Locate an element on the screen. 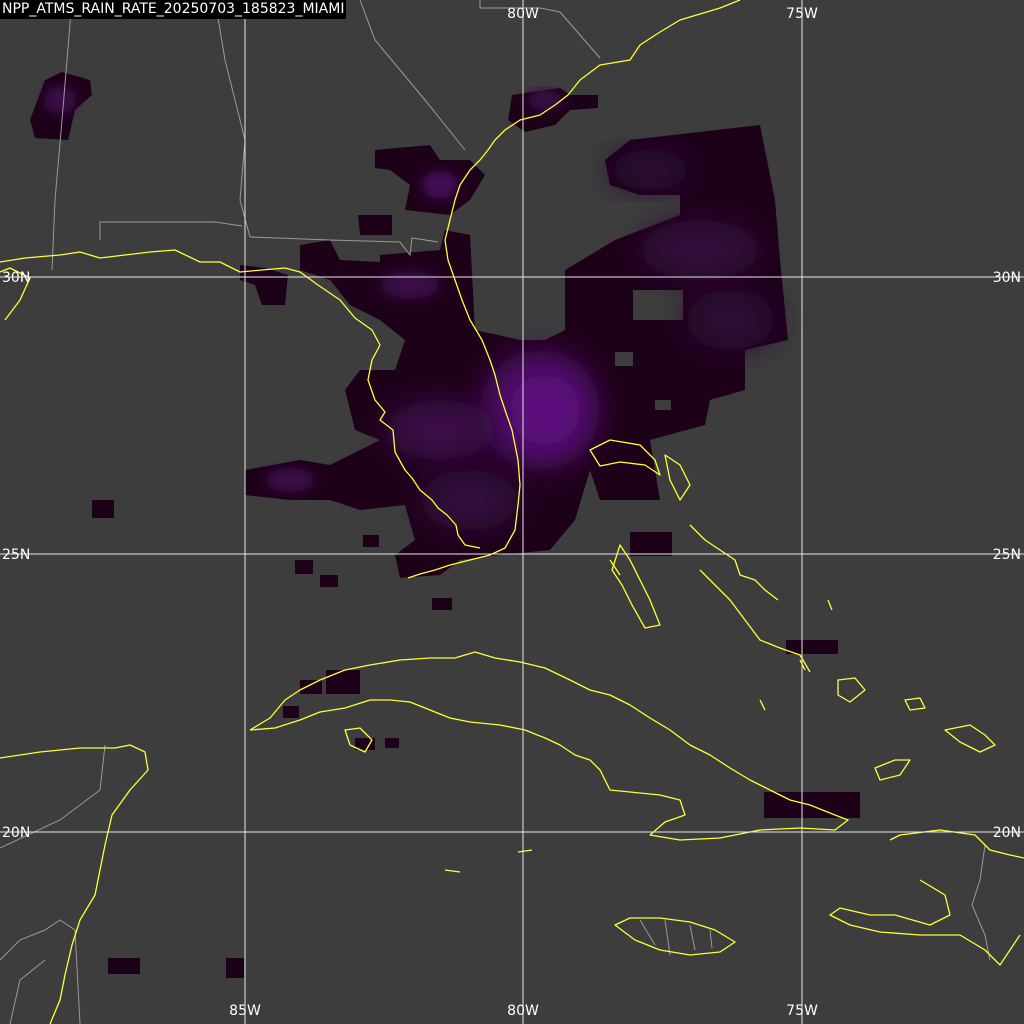 The width and height of the screenshot is (1024, 1024). lat-label-left-30n: 30N is located at coordinates (16, 278).